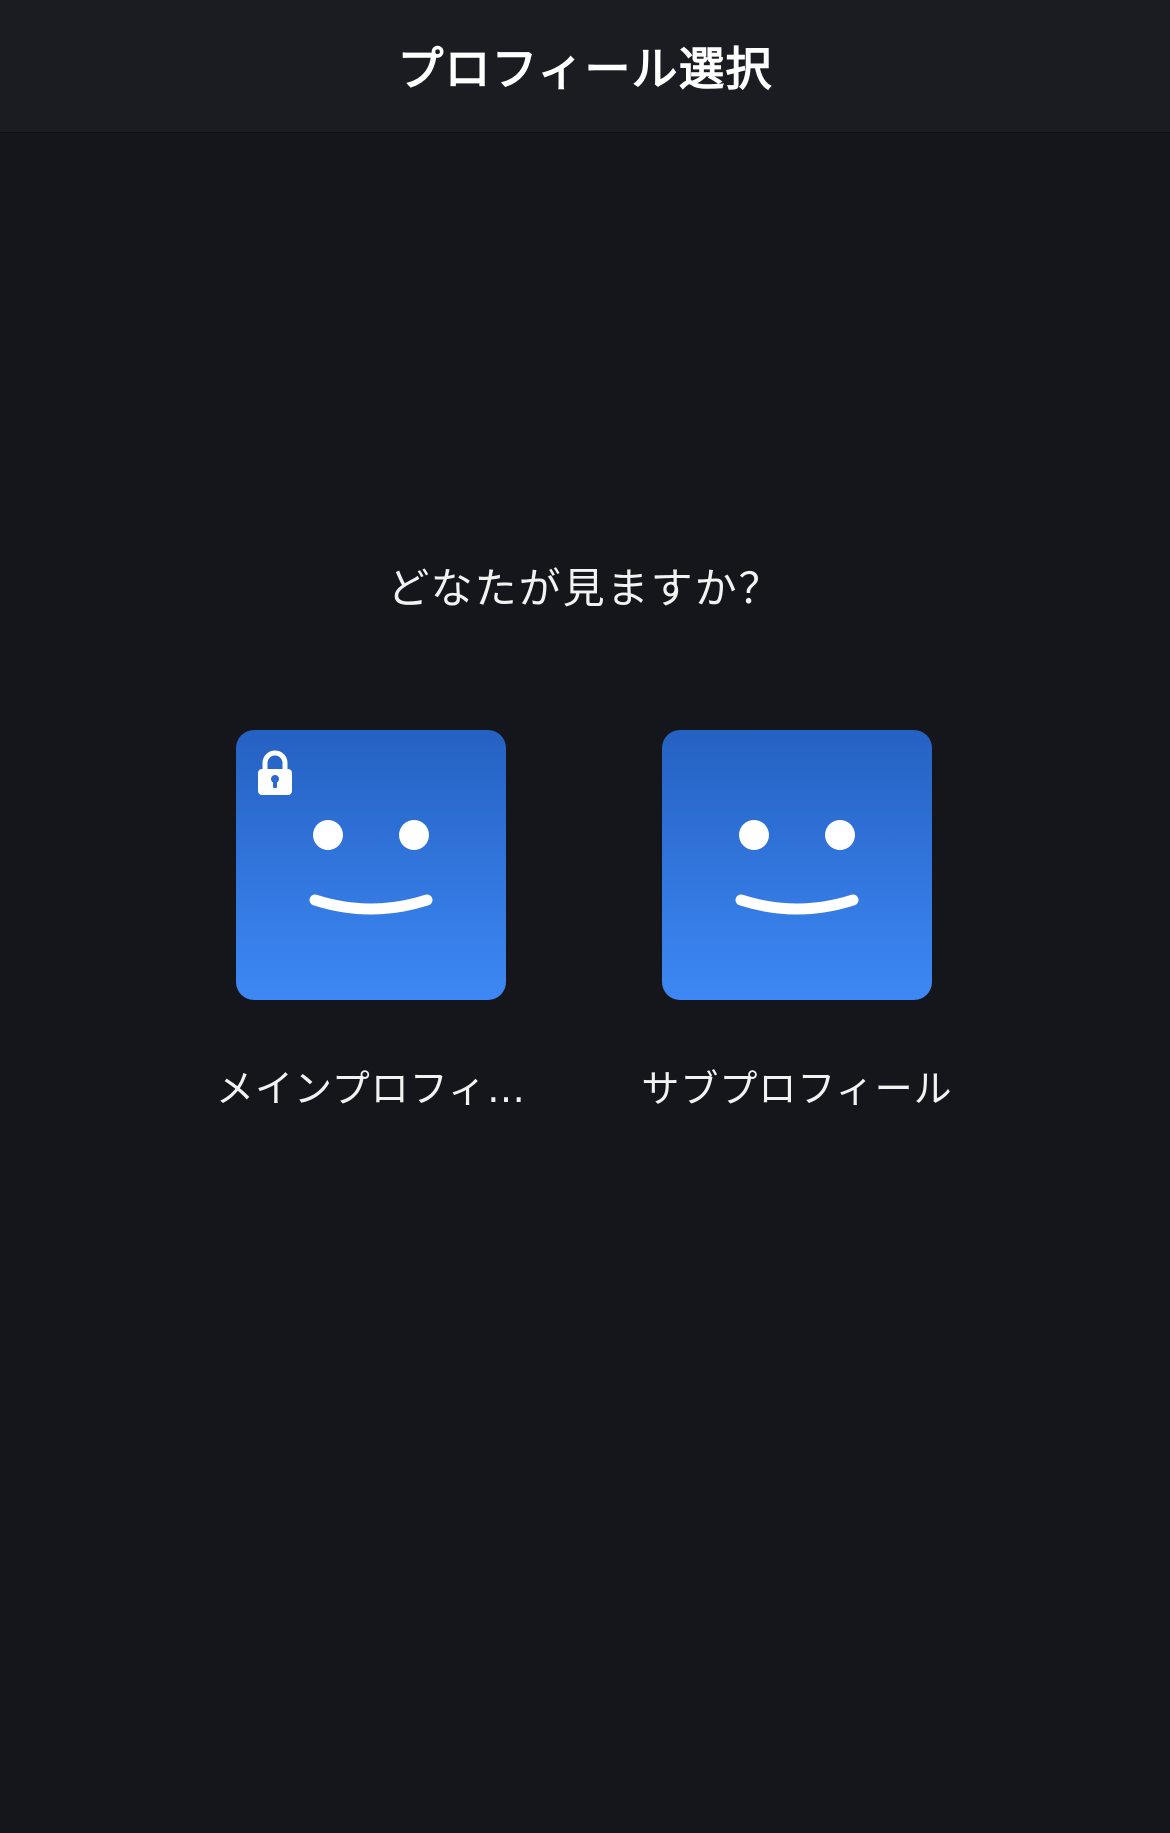 This screenshot has height=1833, width=1170. What do you see at coordinates (585, 69) in the screenshot?
I see `page-title: プロフィール選択` at bounding box center [585, 69].